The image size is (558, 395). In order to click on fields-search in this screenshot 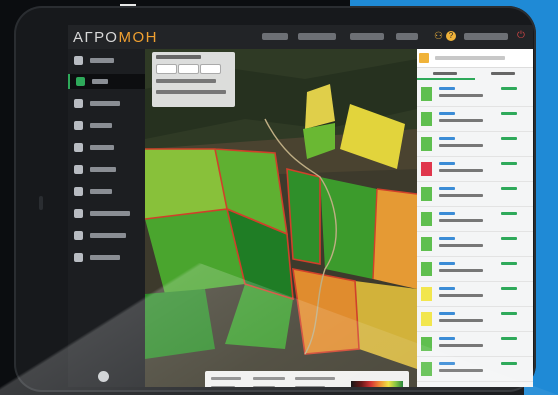, I will do `click(475, 58)`.